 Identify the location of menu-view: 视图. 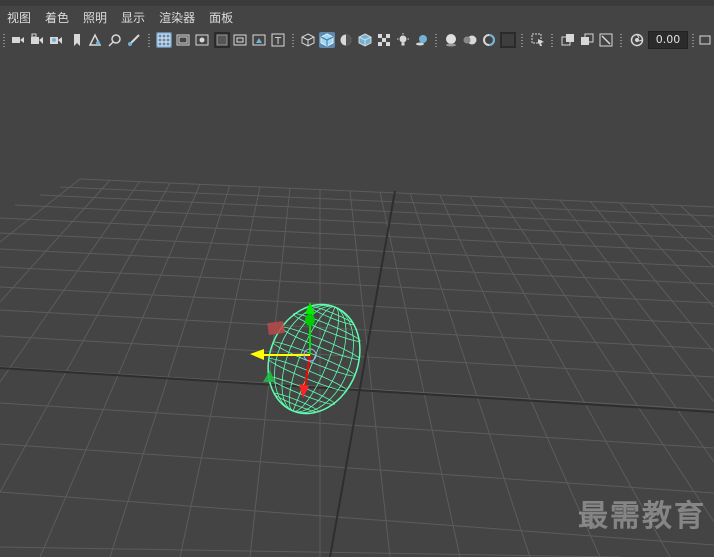
(19, 18).